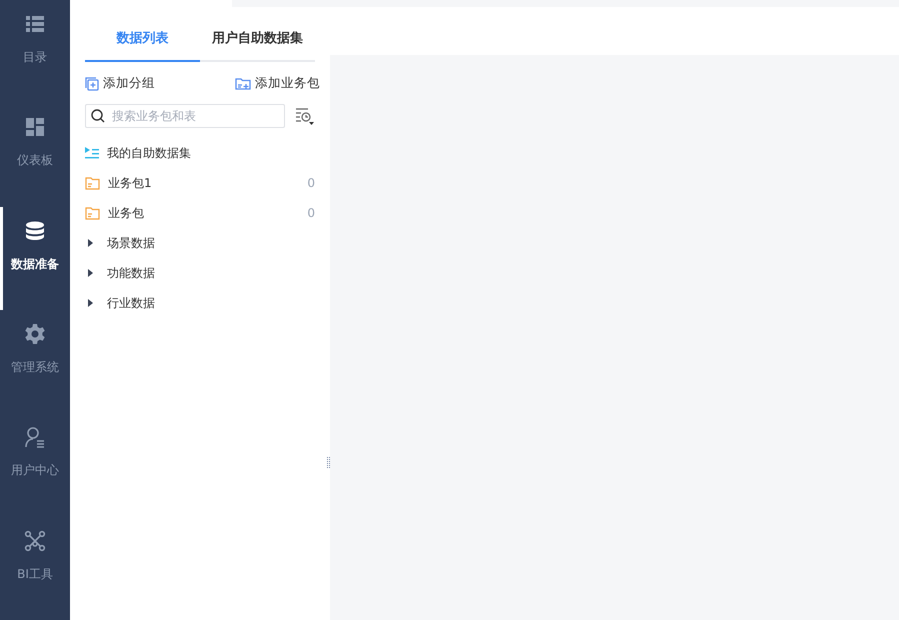  Describe the element at coordinates (35, 437) in the screenshot. I see `user-icon` at that location.